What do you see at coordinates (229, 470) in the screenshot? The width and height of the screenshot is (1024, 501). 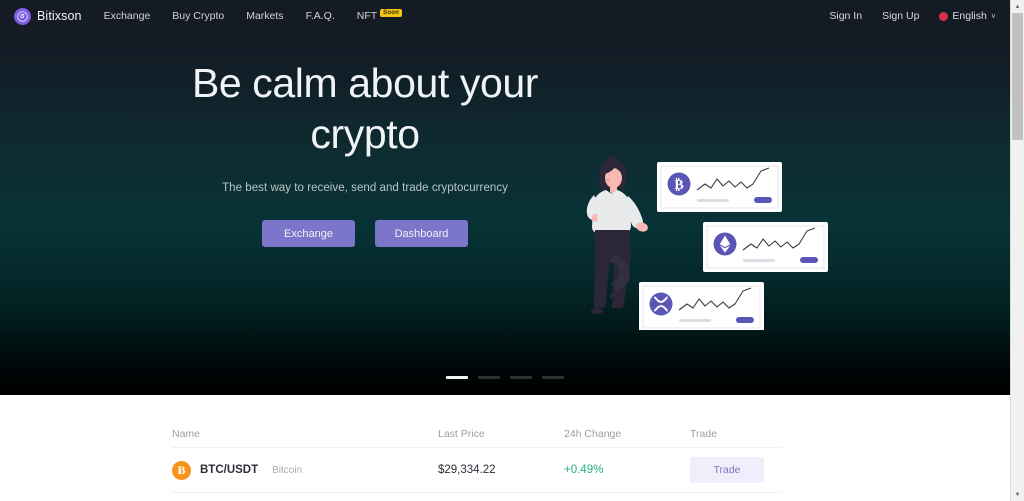 I see `market-row-pair: BTC/USDT` at bounding box center [229, 470].